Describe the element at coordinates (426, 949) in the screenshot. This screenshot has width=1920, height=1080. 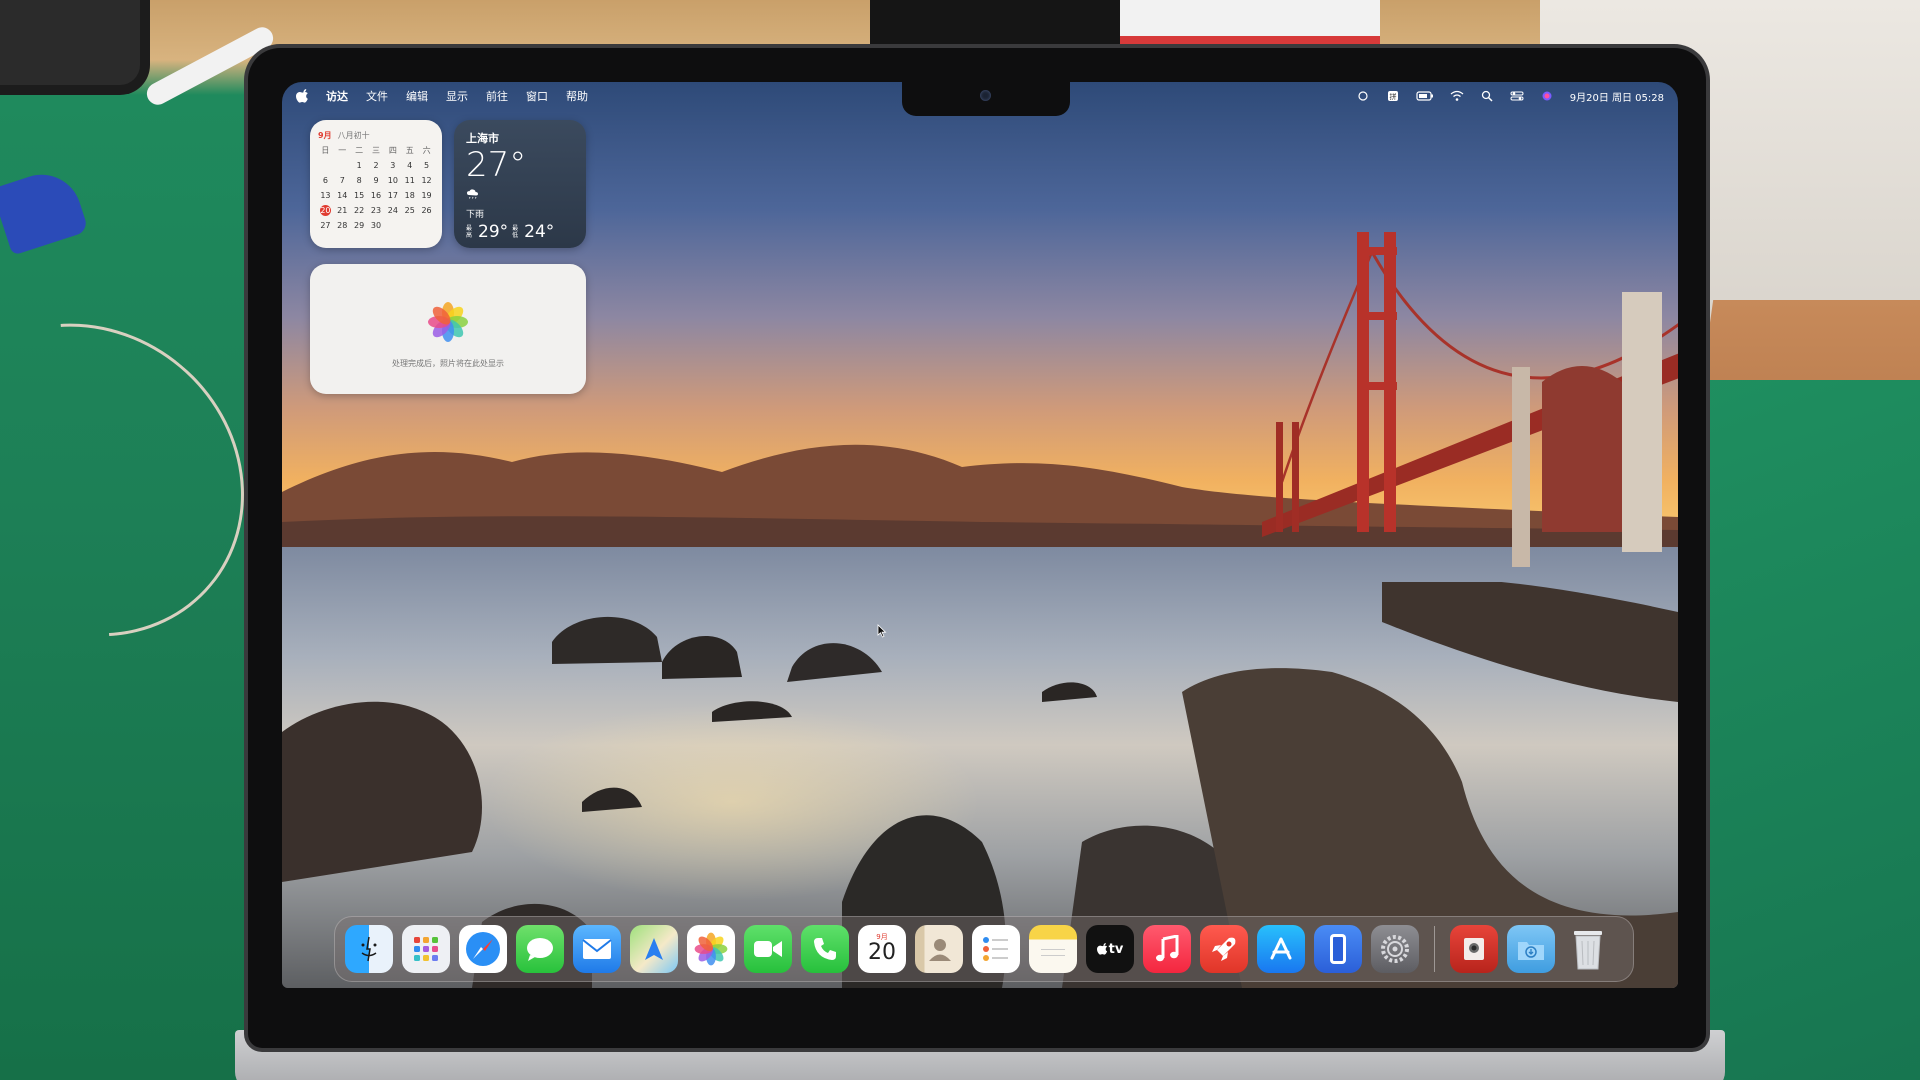
I see `launchpad-icon` at that location.